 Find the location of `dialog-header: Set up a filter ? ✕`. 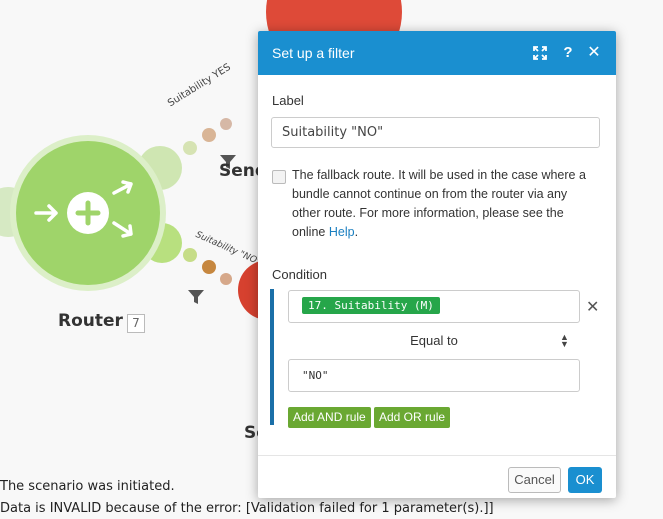

dialog-header: Set up a filter ? ✕ is located at coordinates (437, 53).